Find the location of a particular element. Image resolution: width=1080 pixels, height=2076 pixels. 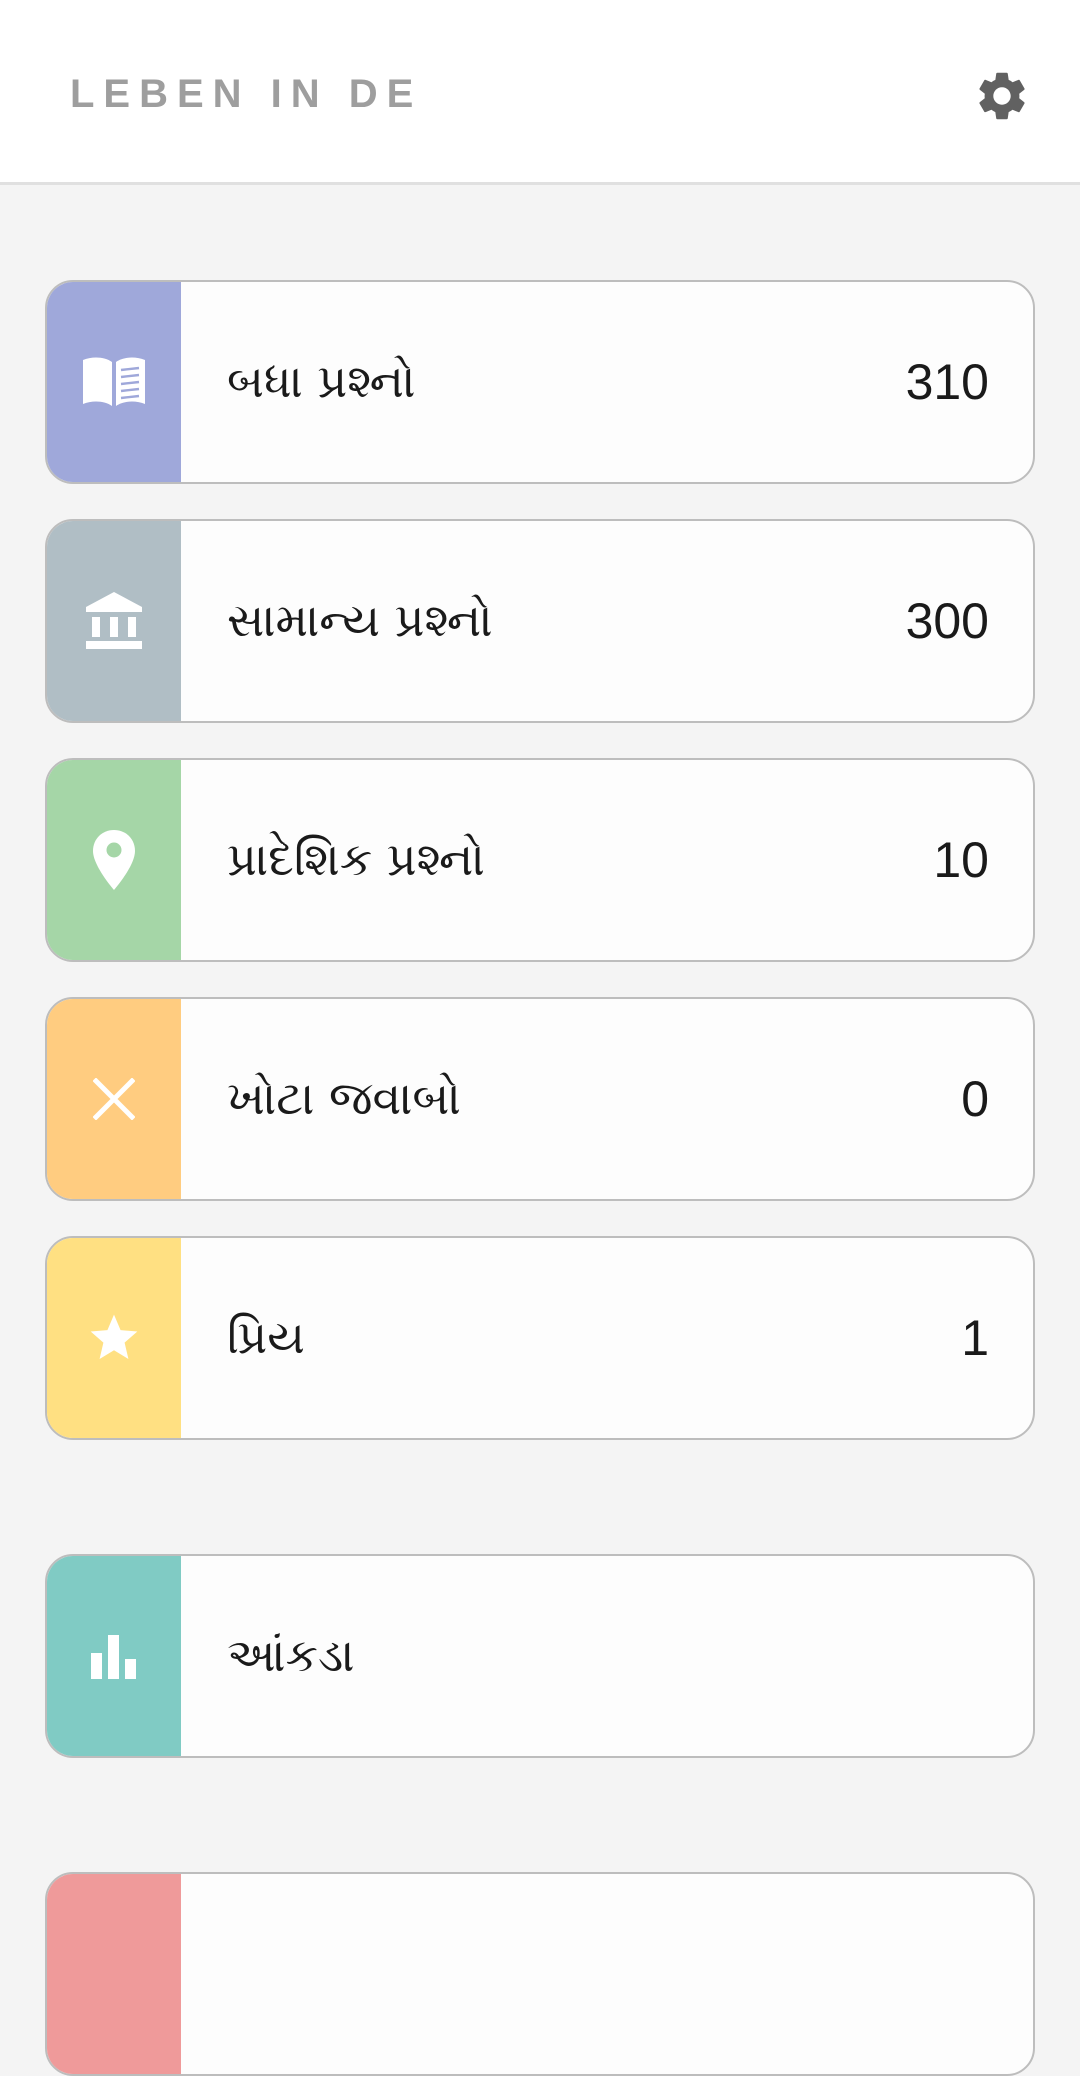

location-pin-icon is located at coordinates (114, 860).